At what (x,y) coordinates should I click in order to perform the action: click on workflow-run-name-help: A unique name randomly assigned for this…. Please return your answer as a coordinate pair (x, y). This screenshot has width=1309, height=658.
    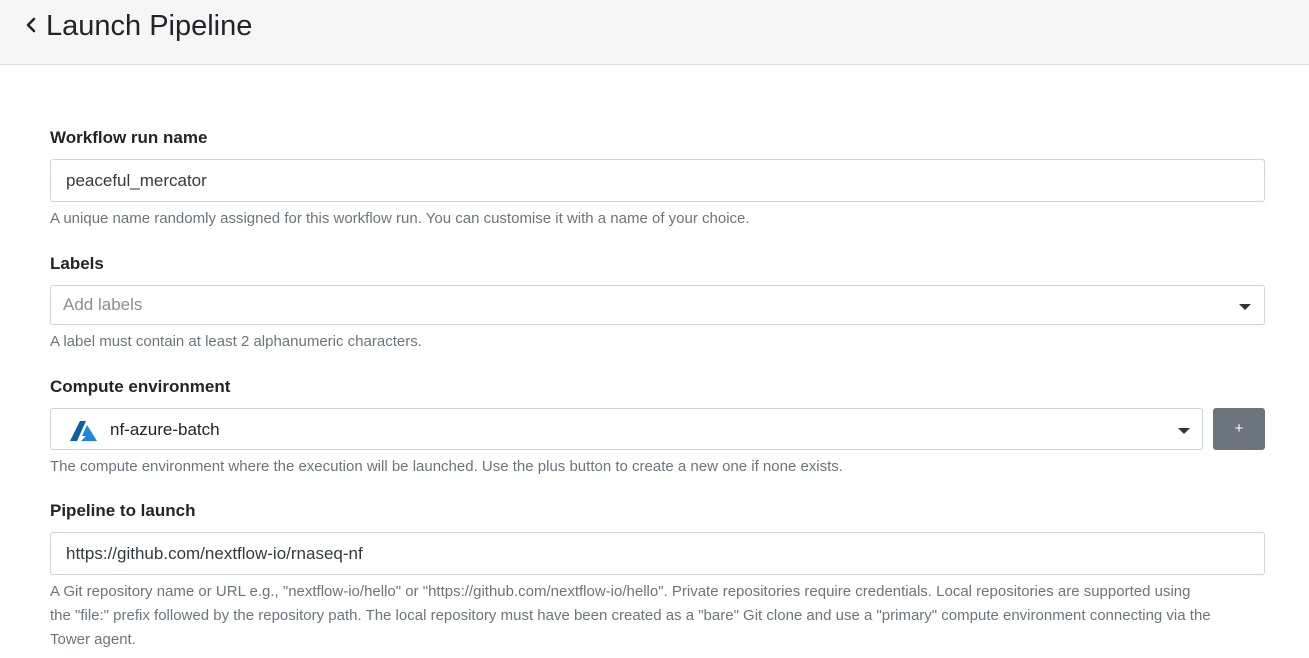
    Looking at the image, I should click on (400, 218).